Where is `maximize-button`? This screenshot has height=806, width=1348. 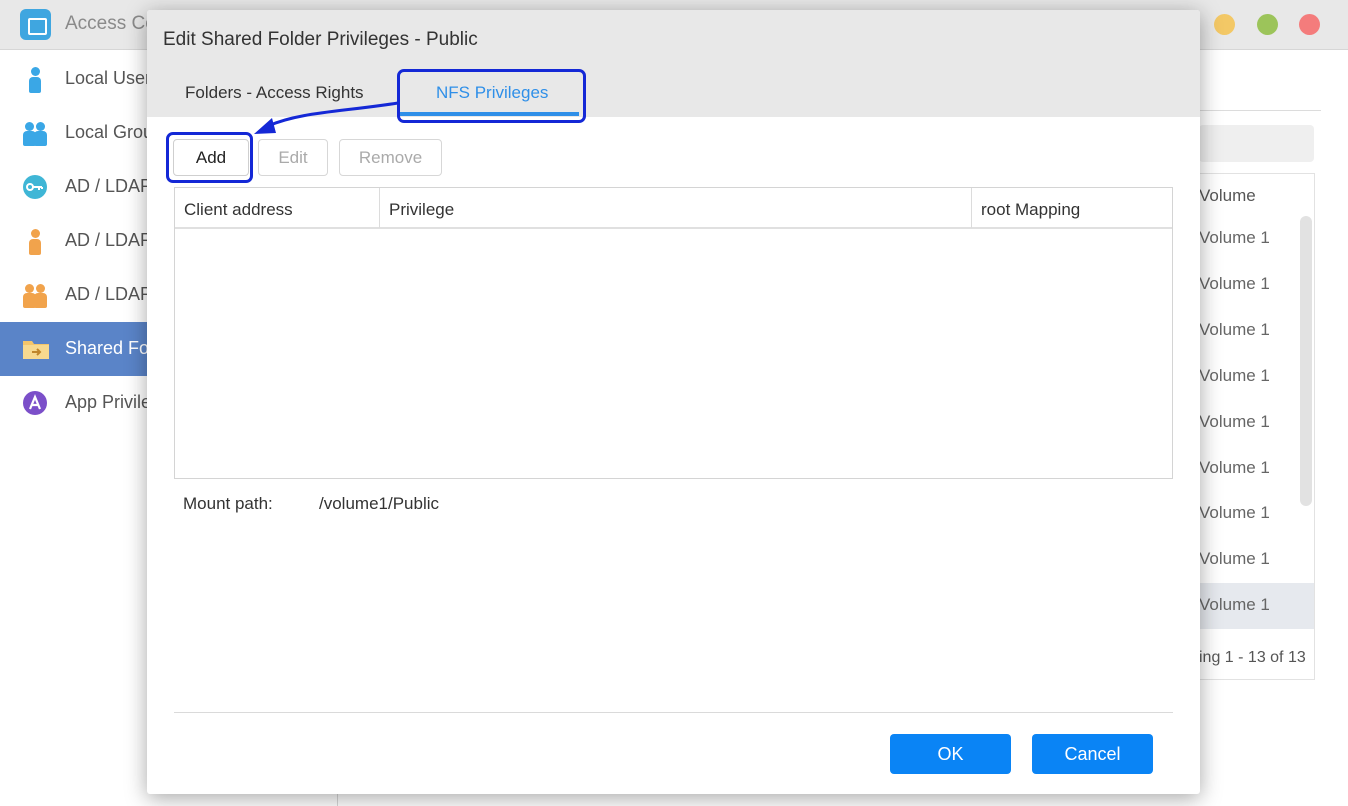
maximize-button is located at coordinates (1267, 24).